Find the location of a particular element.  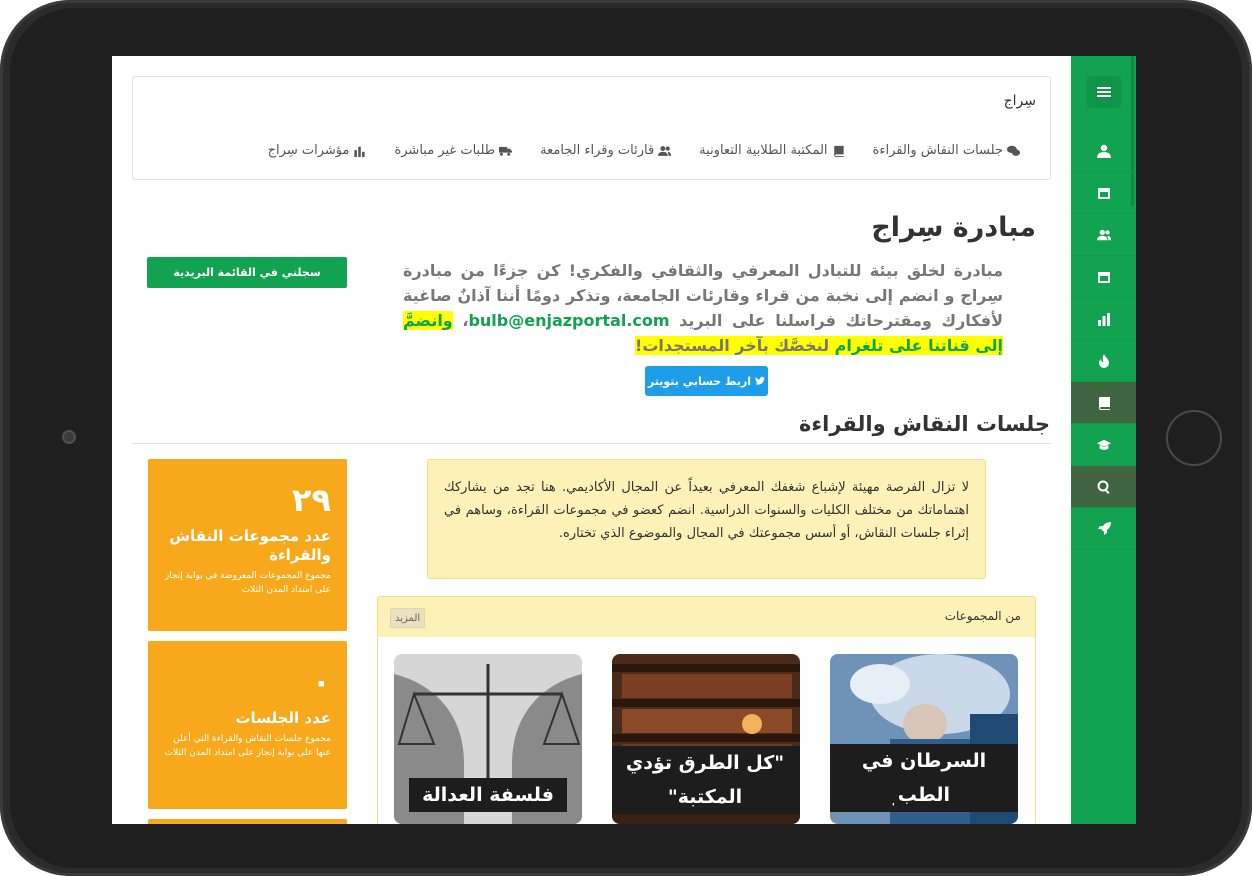

group-card: السرطان في منظور الطب is located at coordinates (924, 739).